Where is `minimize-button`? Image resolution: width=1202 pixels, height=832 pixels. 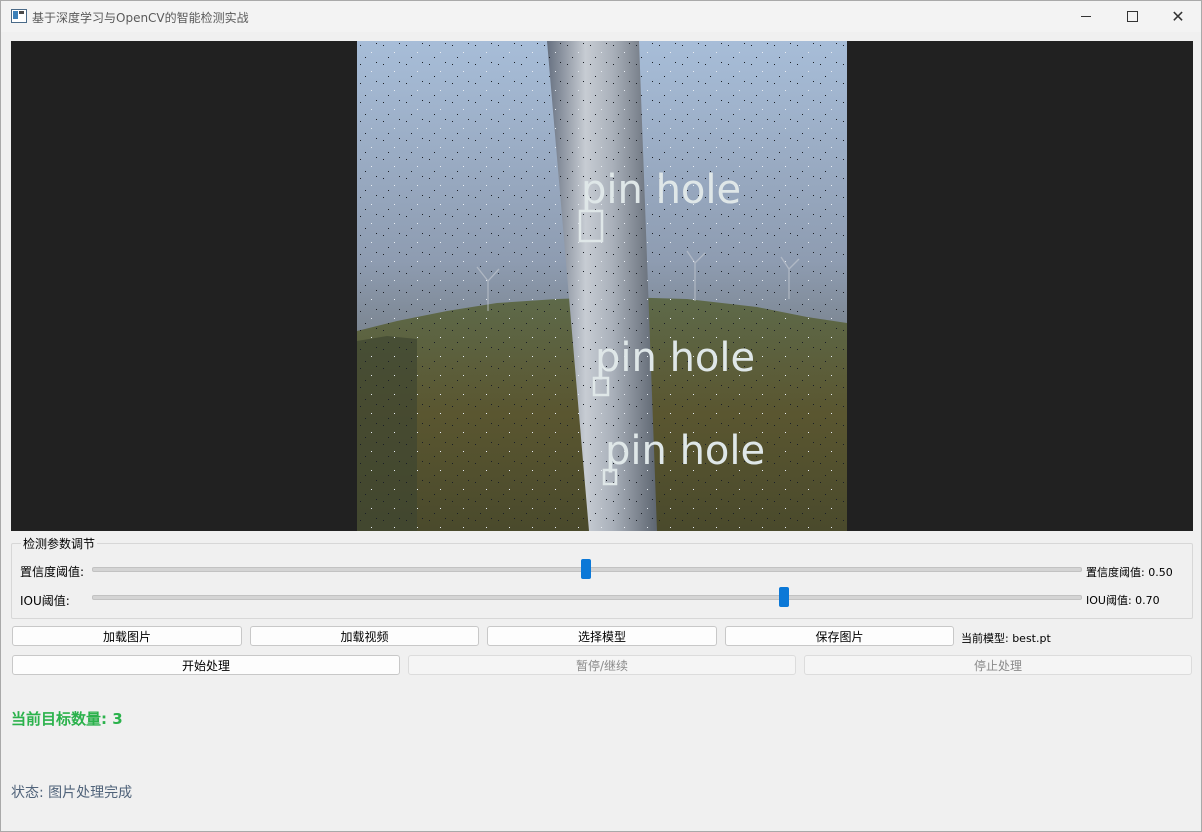
minimize-button is located at coordinates (1086, 16).